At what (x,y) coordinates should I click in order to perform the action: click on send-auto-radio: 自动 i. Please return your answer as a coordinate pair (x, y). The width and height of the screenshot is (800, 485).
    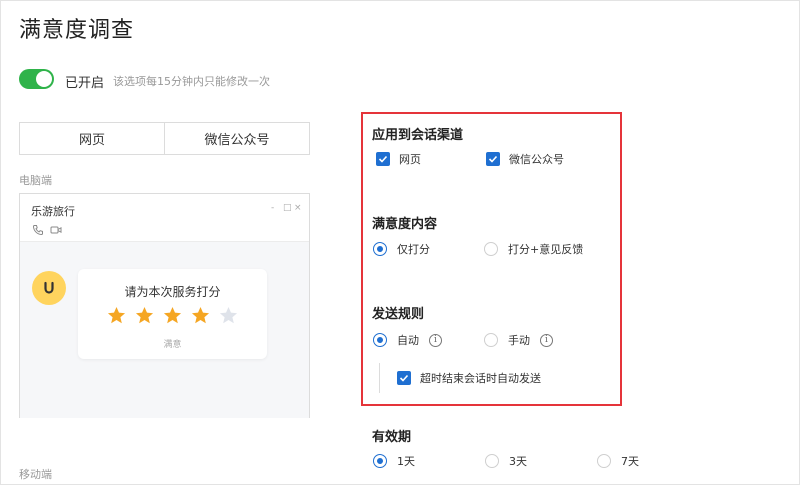
    Looking at the image, I should click on (407, 340).